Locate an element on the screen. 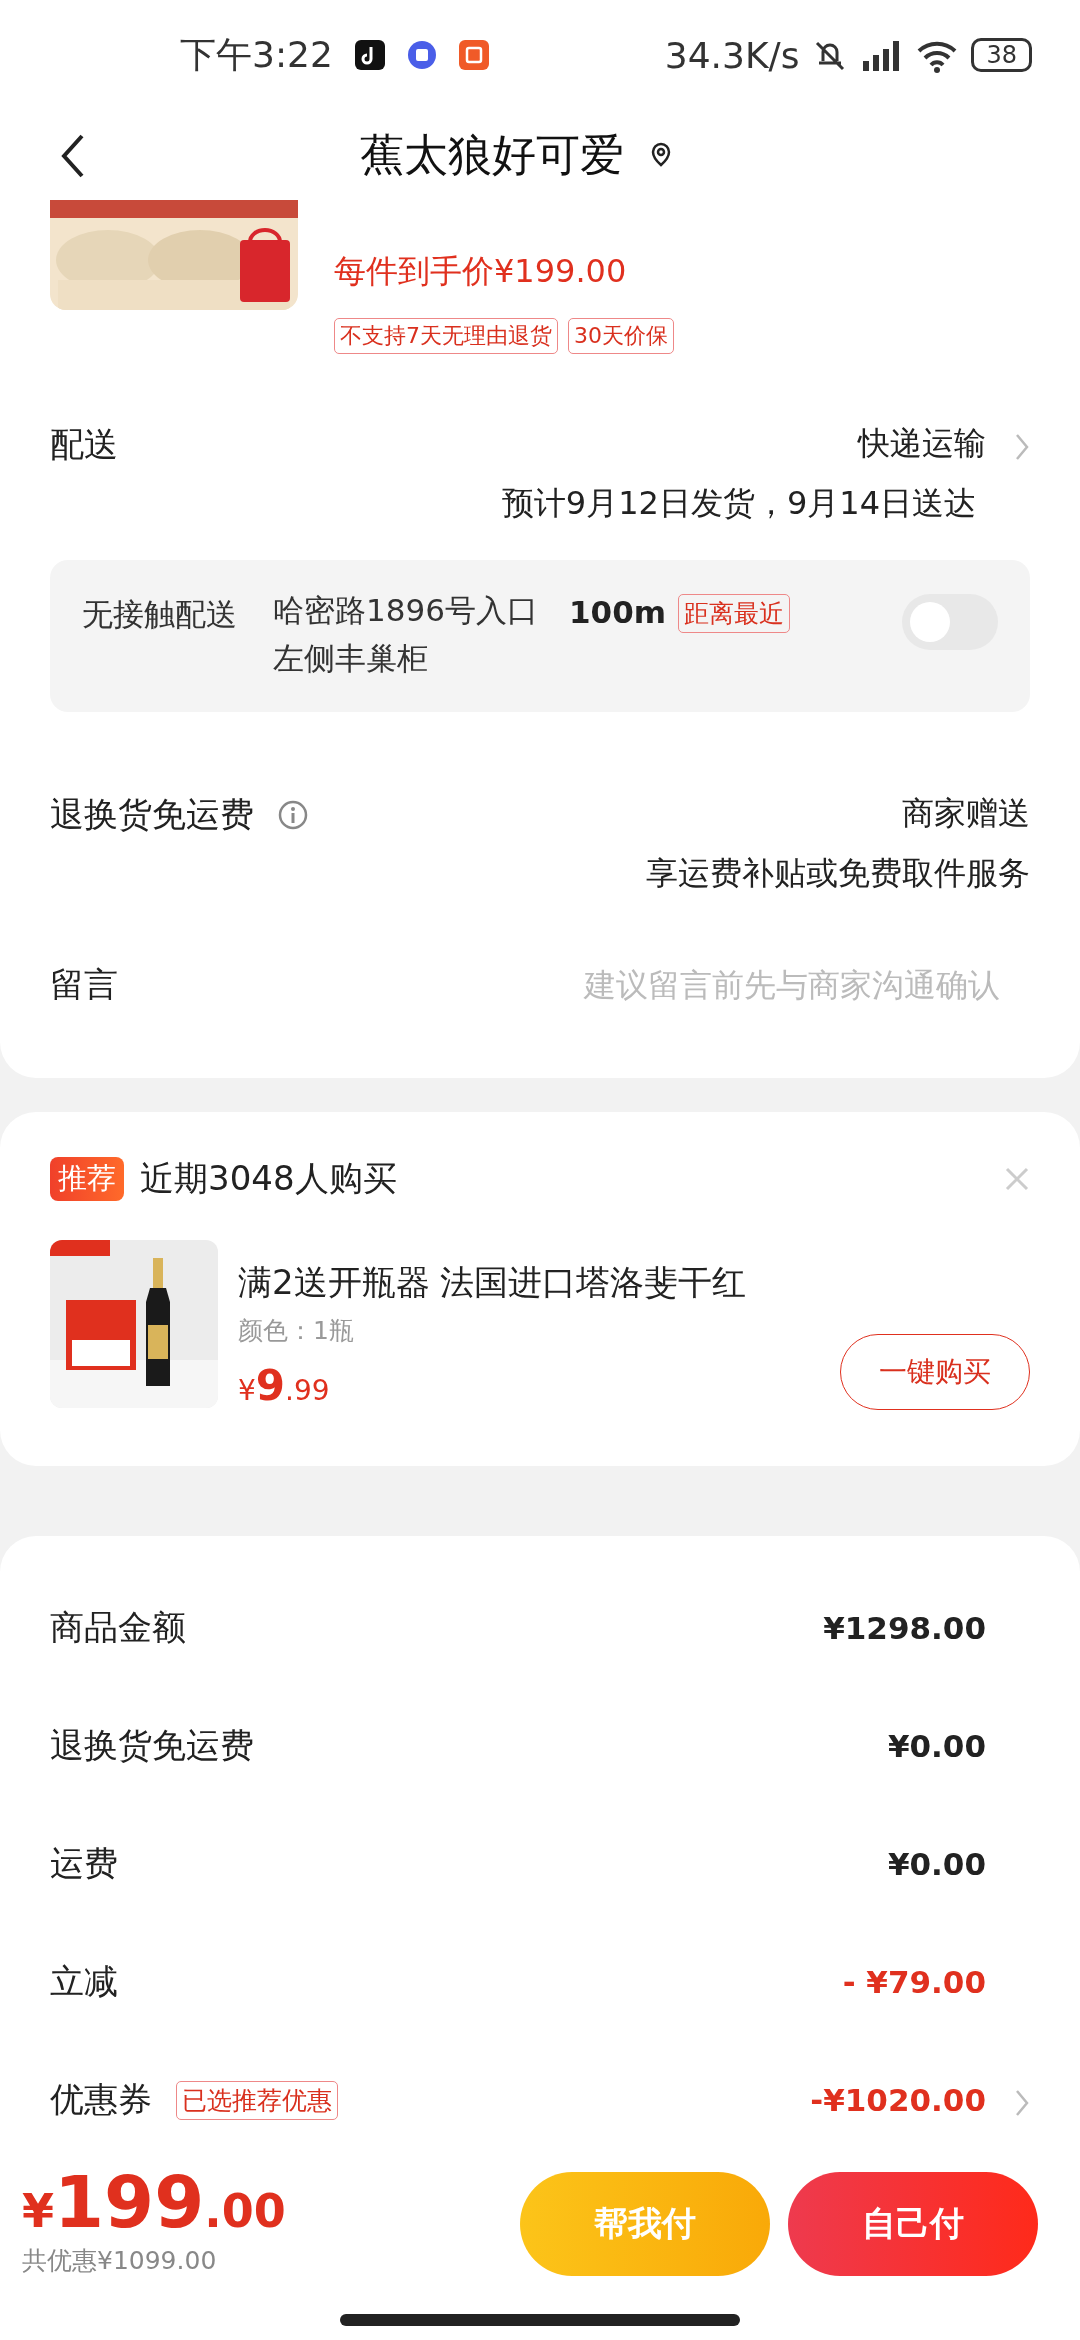 The width and height of the screenshot is (1080, 2340). info-icon is located at coordinates (293, 815).